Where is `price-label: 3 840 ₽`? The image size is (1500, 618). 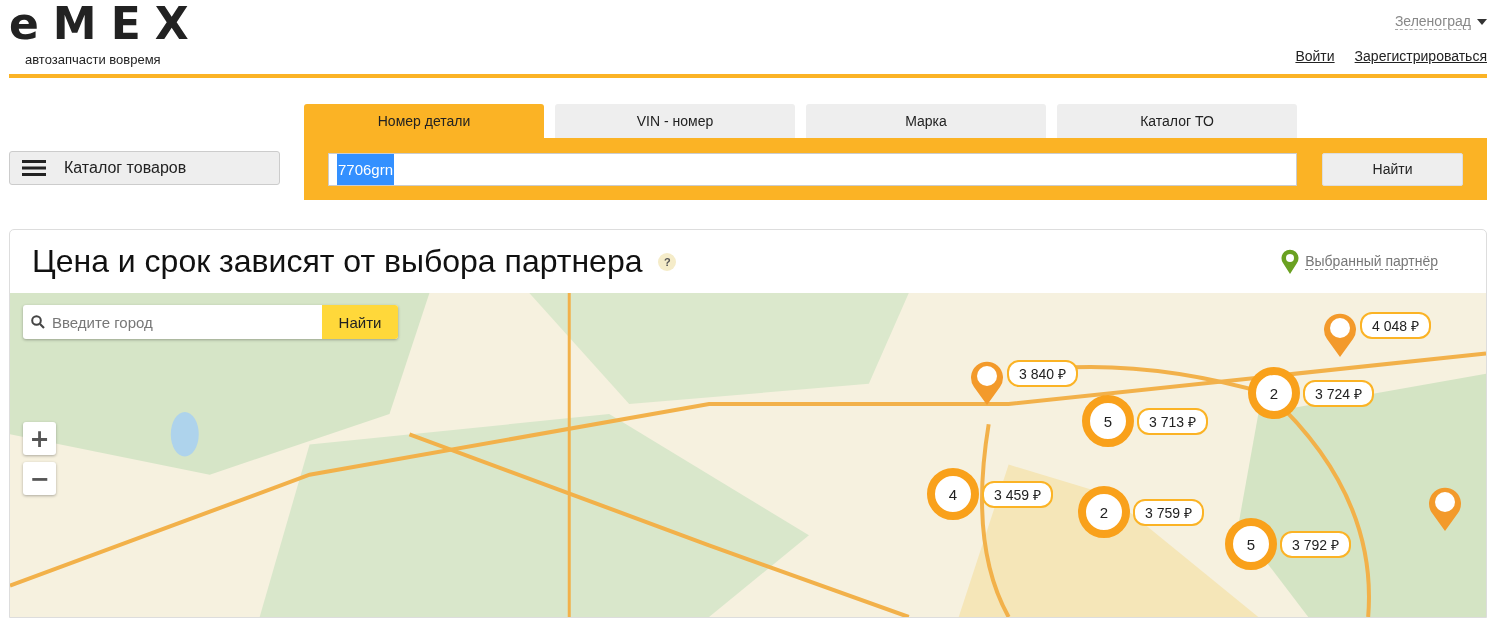 price-label: 3 840 ₽ is located at coordinates (1042, 373).